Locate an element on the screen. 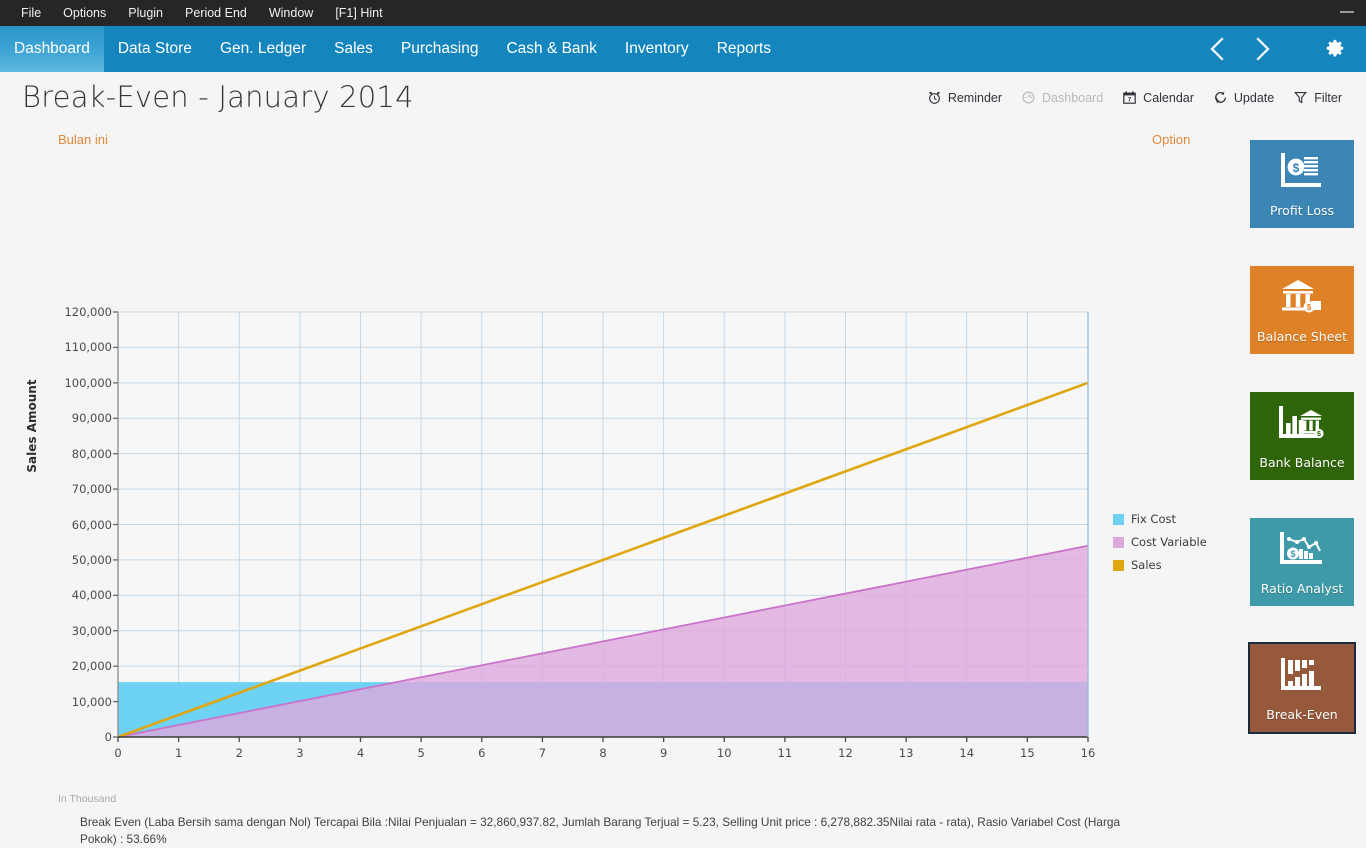  legend-item: Cost Variable is located at coordinates (1160, 542).